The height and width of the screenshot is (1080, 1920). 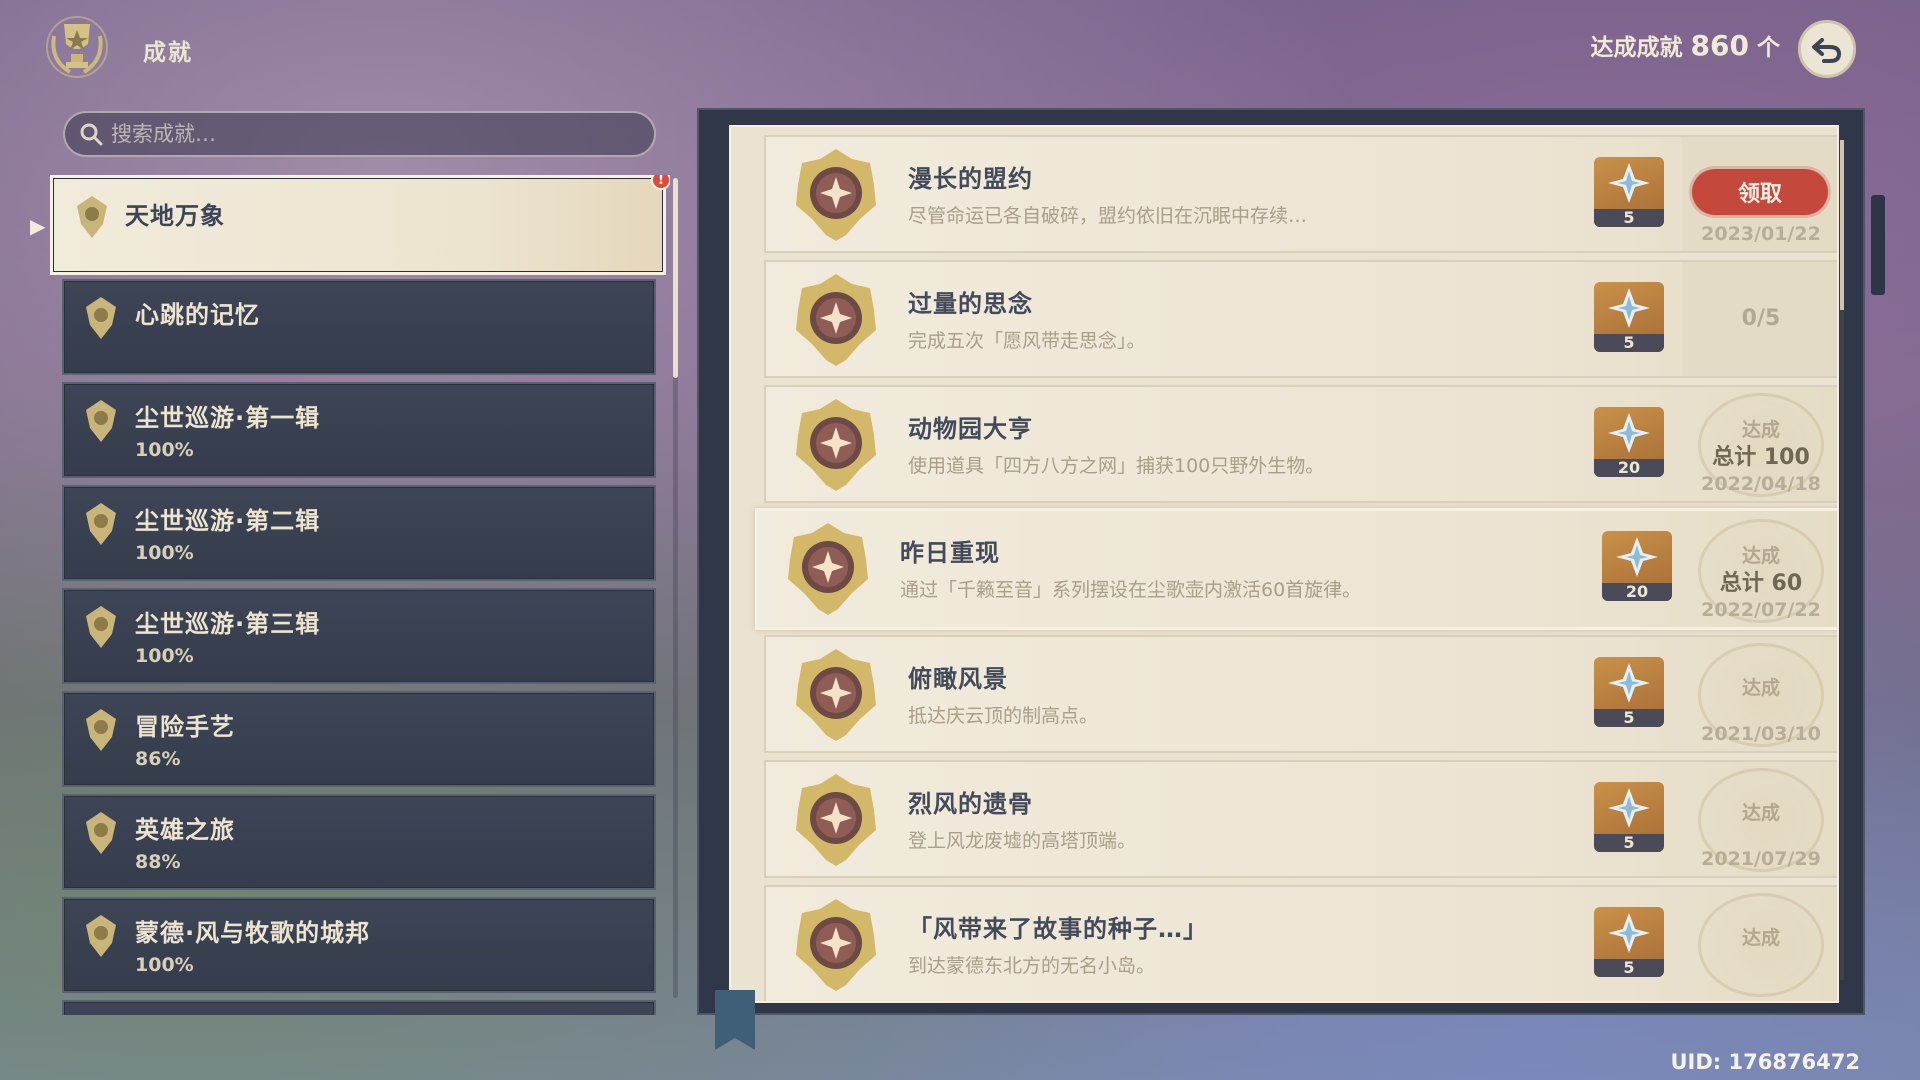 What do you see at coordinates (1759, 444) in the screenshot?
I see `achievement-status: 达成 总计 100 2022/04/18` at bounding box center [1759, 444].